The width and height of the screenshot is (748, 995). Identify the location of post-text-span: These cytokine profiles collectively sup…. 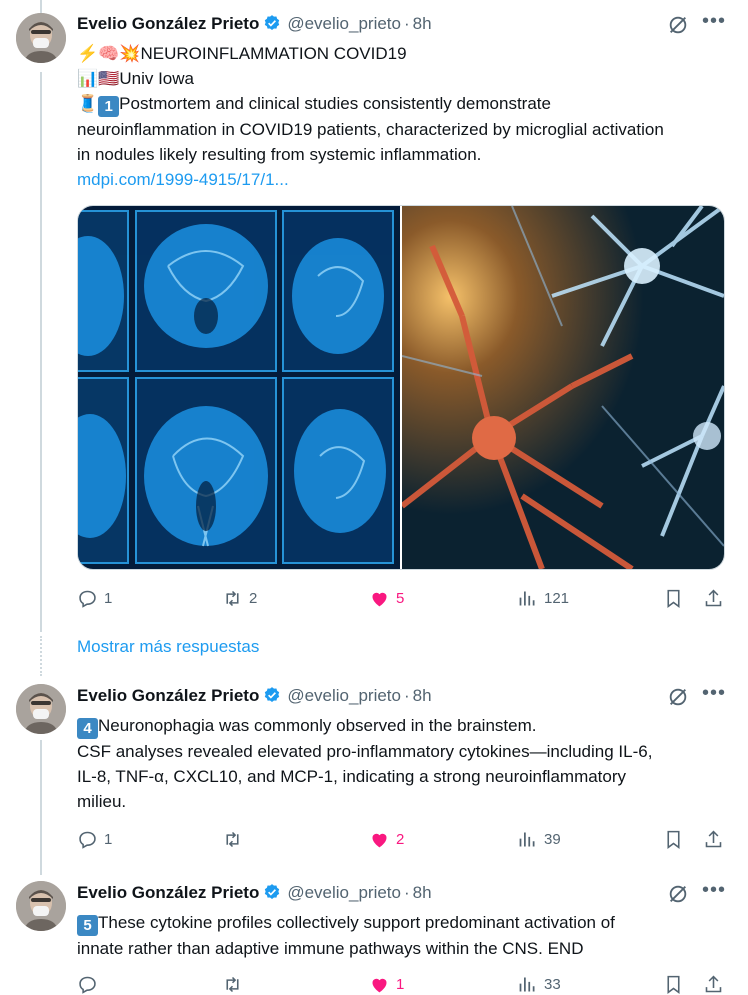
(356, 922).